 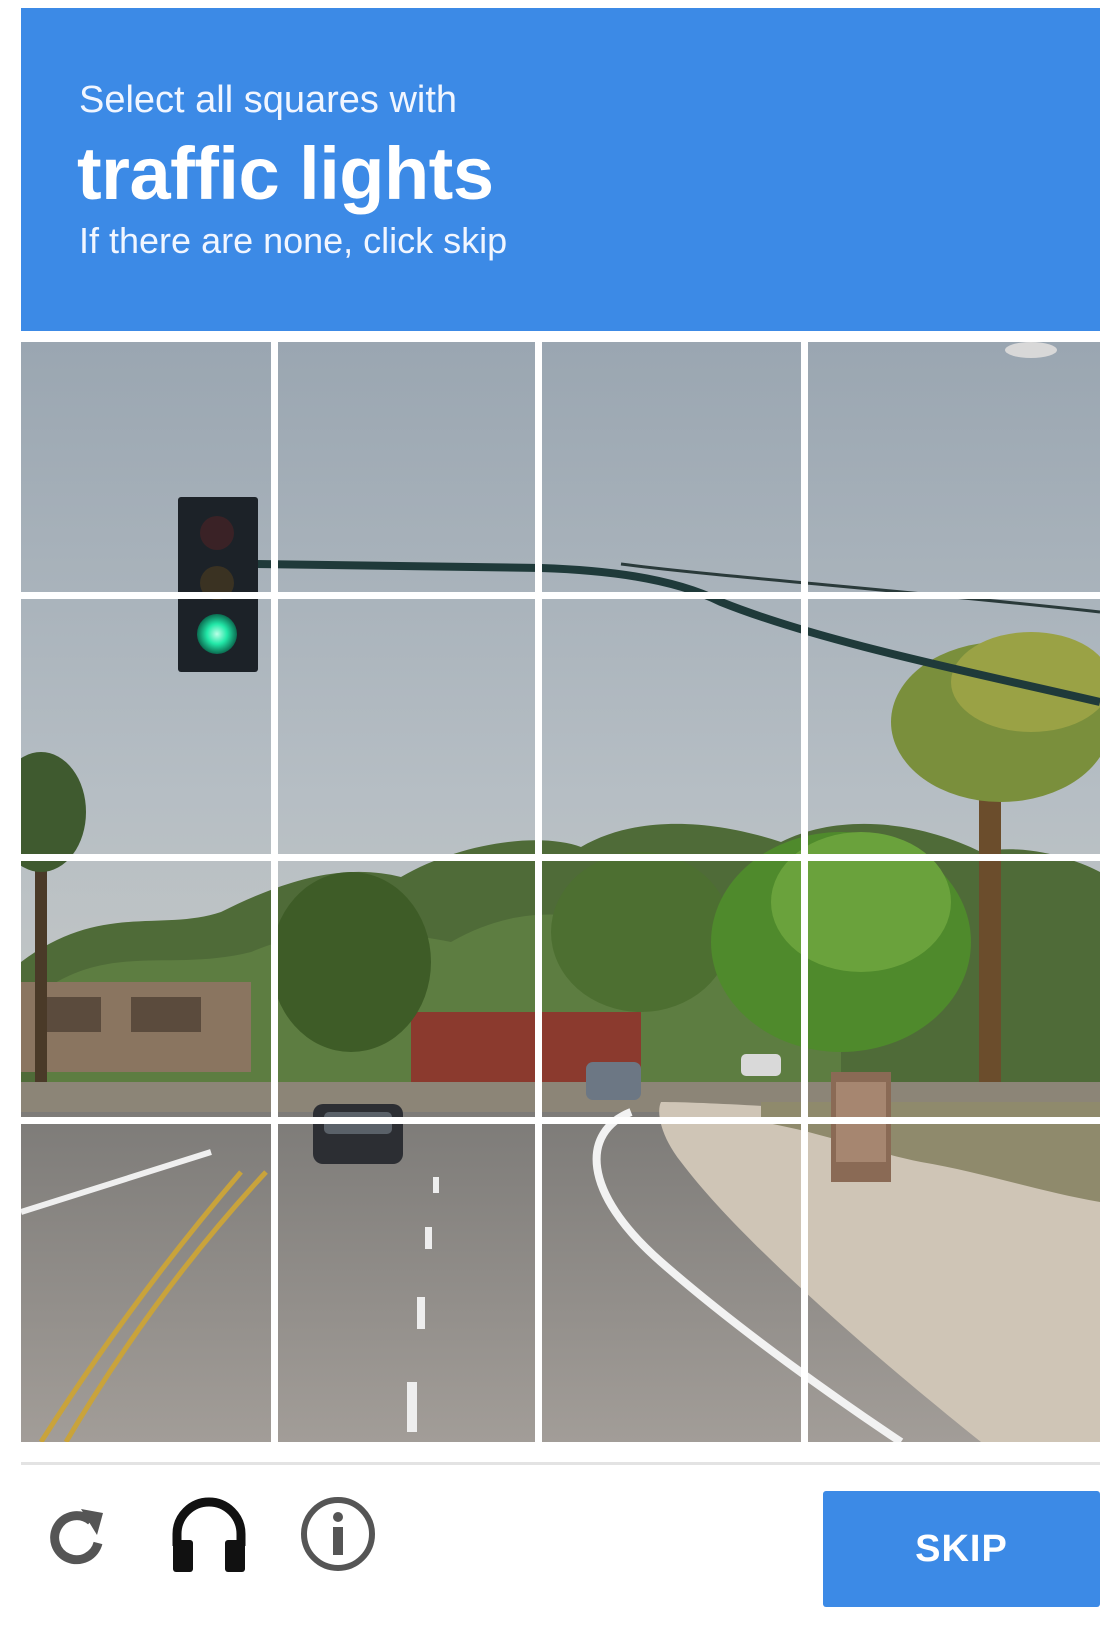 What do you see at coordinates (285, 173) in the screenshot?
I see `target-object-text: traffic lights` at bounding box center [285, 173].